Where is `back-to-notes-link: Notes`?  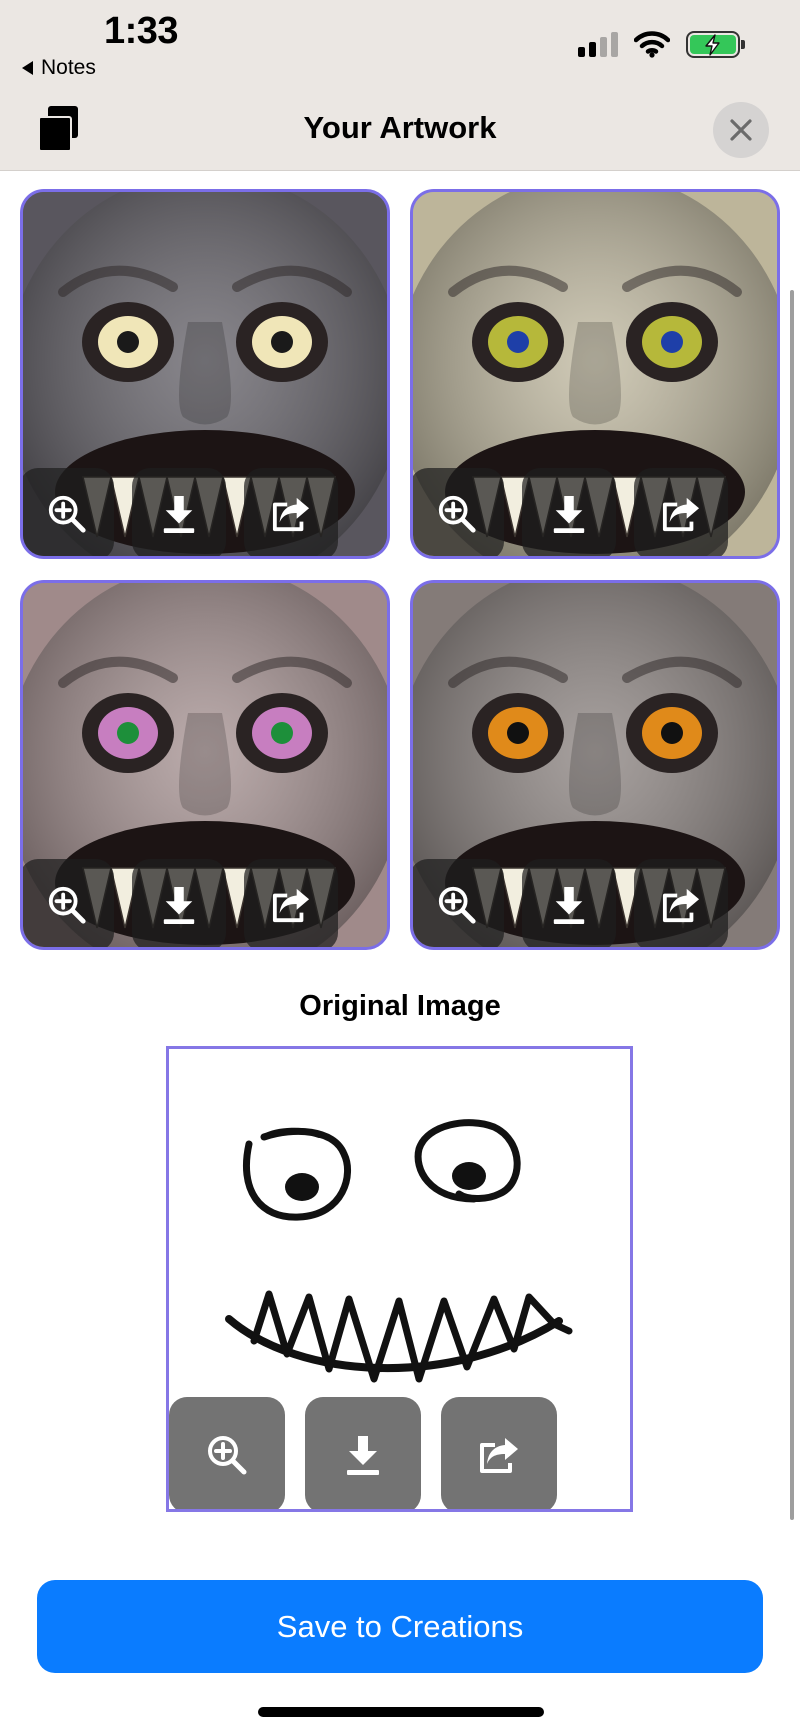
back-to-notes-link: Notes is located at coordinates (59, 68).